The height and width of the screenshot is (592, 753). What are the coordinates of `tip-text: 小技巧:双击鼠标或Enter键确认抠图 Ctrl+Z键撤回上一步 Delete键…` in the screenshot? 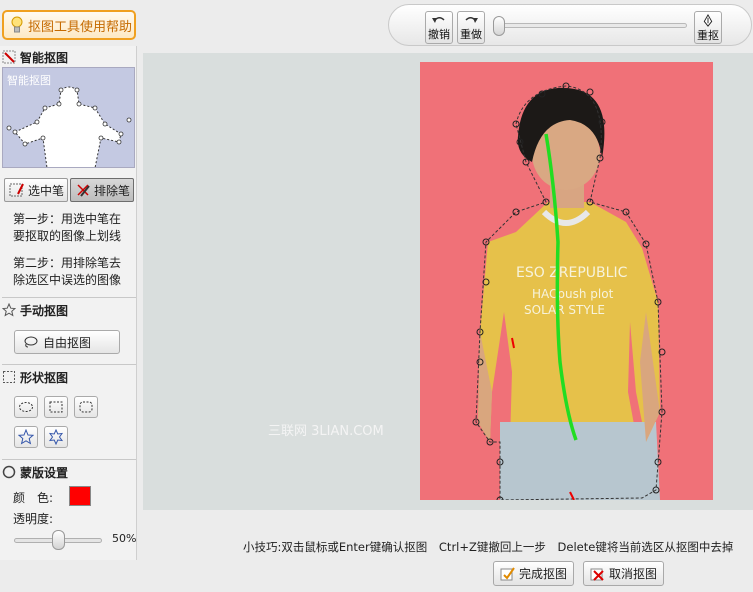 It's located at (492, 547).